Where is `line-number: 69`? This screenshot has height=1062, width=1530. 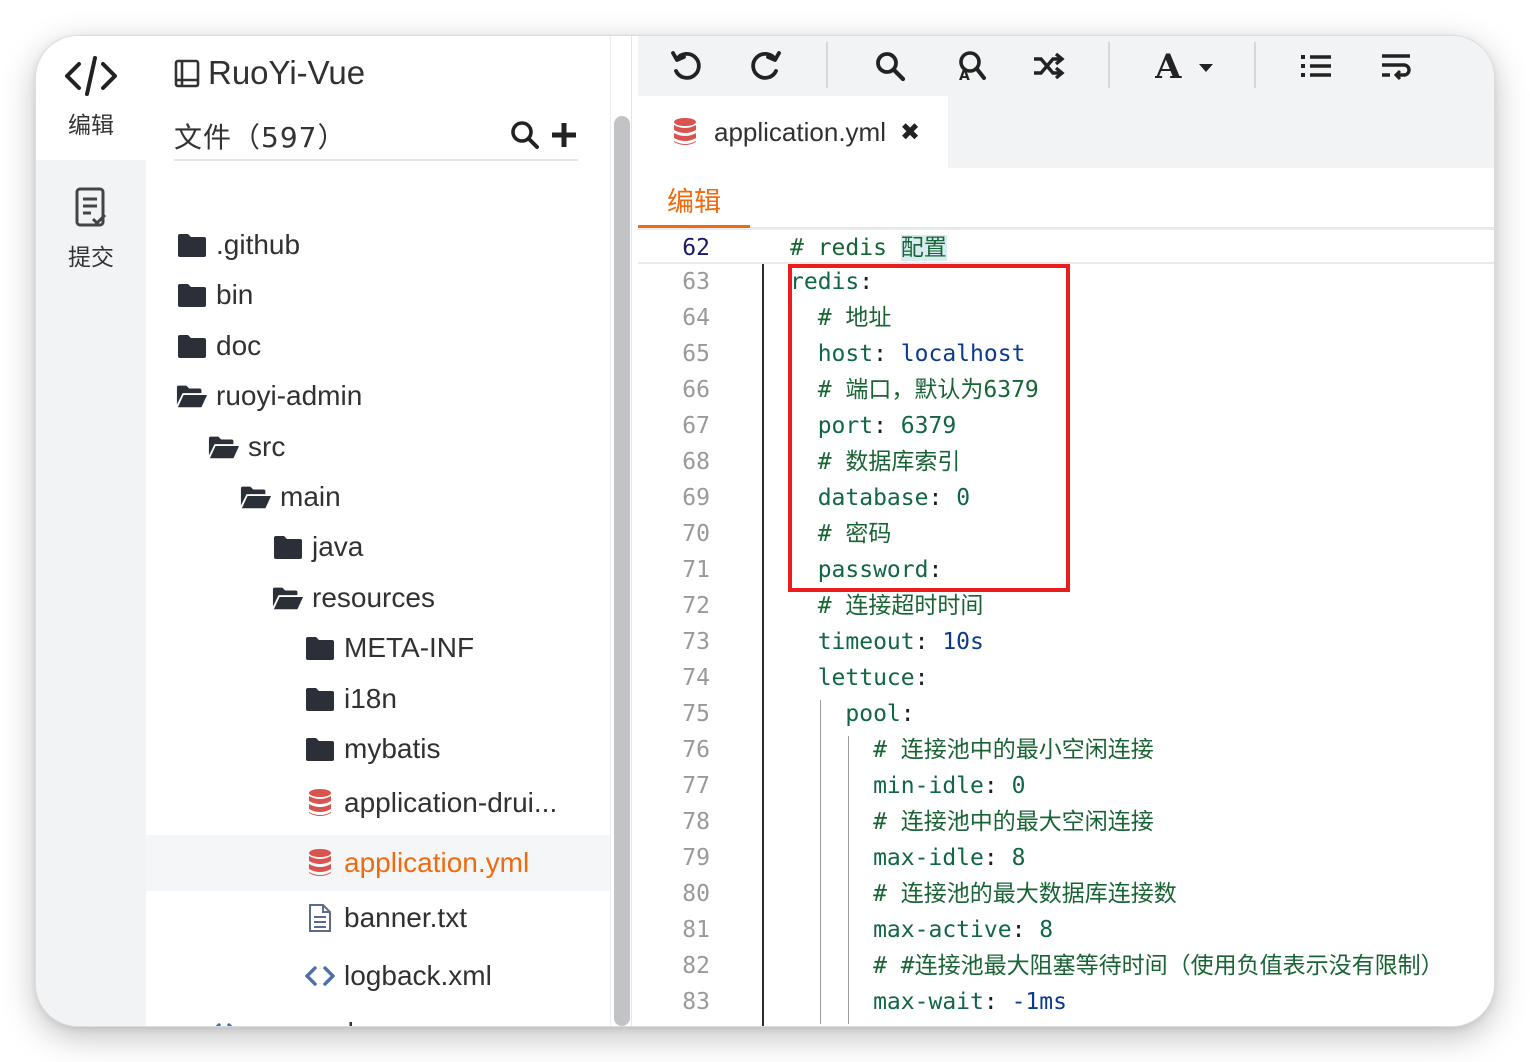 line-number: 69 is located at coordinates (696, 498).